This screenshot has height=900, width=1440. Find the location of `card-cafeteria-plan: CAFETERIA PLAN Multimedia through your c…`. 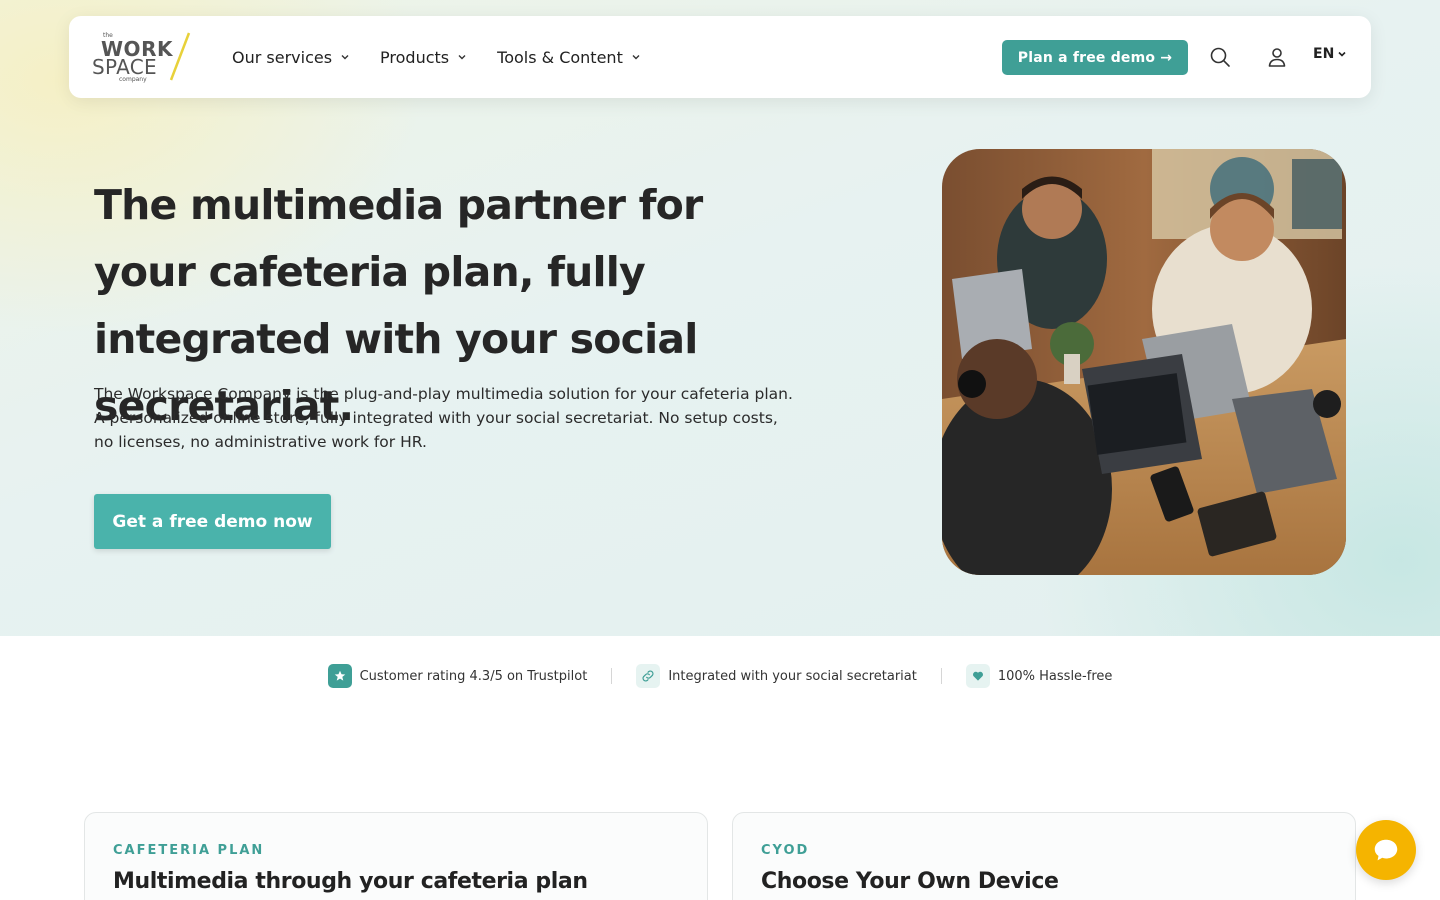

card-cafeteria-plan: CAFETERIA PLAN Multimedia through your c… is located at coordinates (396, 856).